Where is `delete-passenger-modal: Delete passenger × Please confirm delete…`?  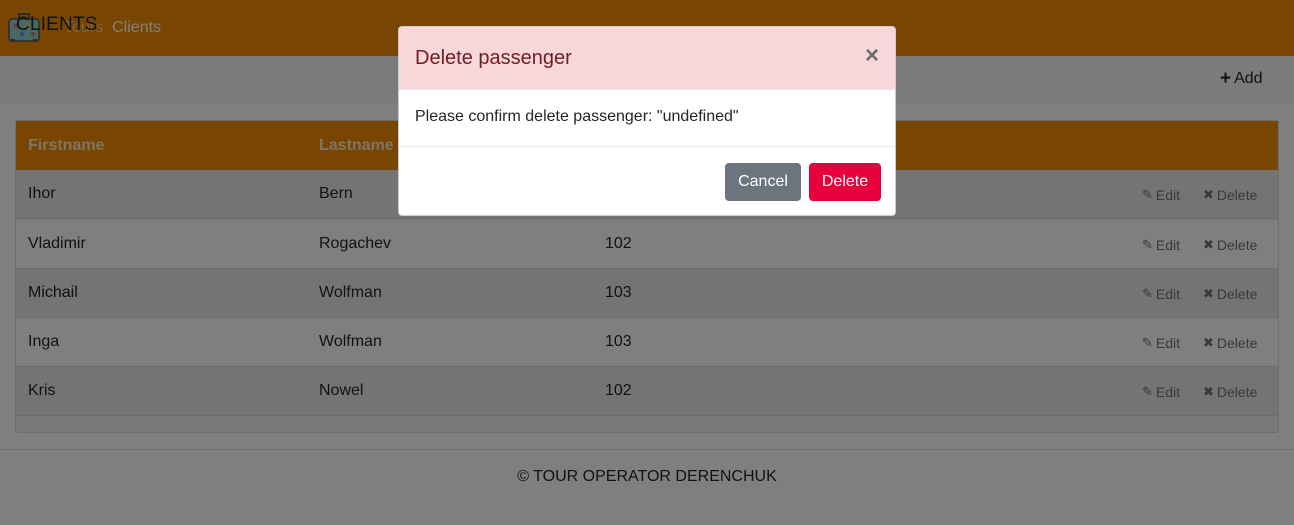
delete-passenger-modal: Delete passenger × Please confirm delete… is located at coordinates (647, 121).